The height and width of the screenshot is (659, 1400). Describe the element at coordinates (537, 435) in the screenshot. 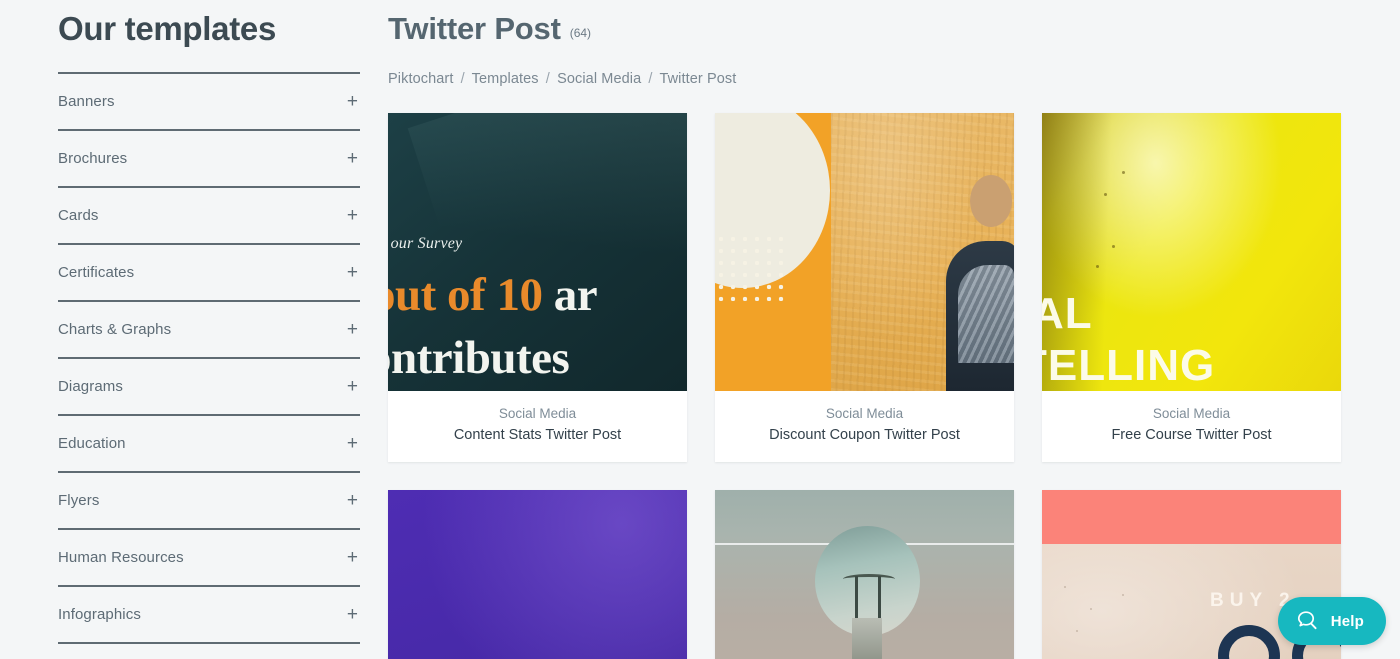

I see `template-title: Content Stats Twitter Post` at that location.